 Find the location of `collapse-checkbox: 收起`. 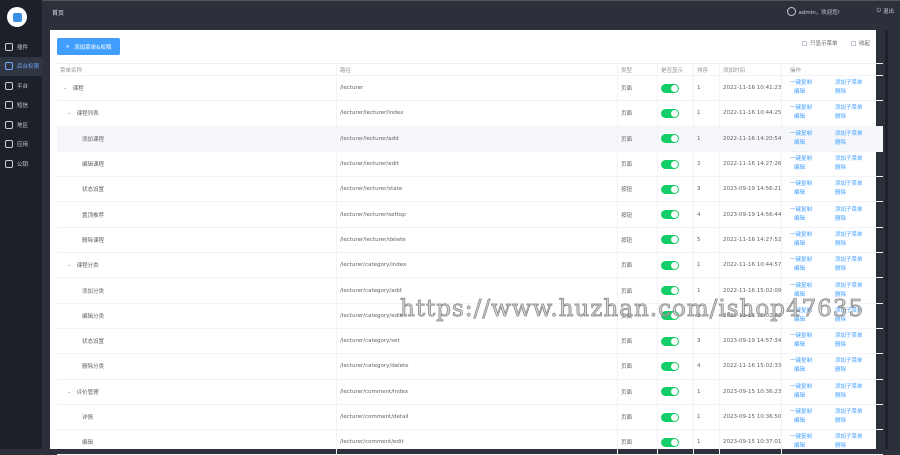

collapse-checkbox: 收起 is located at coordinates (860, 43).